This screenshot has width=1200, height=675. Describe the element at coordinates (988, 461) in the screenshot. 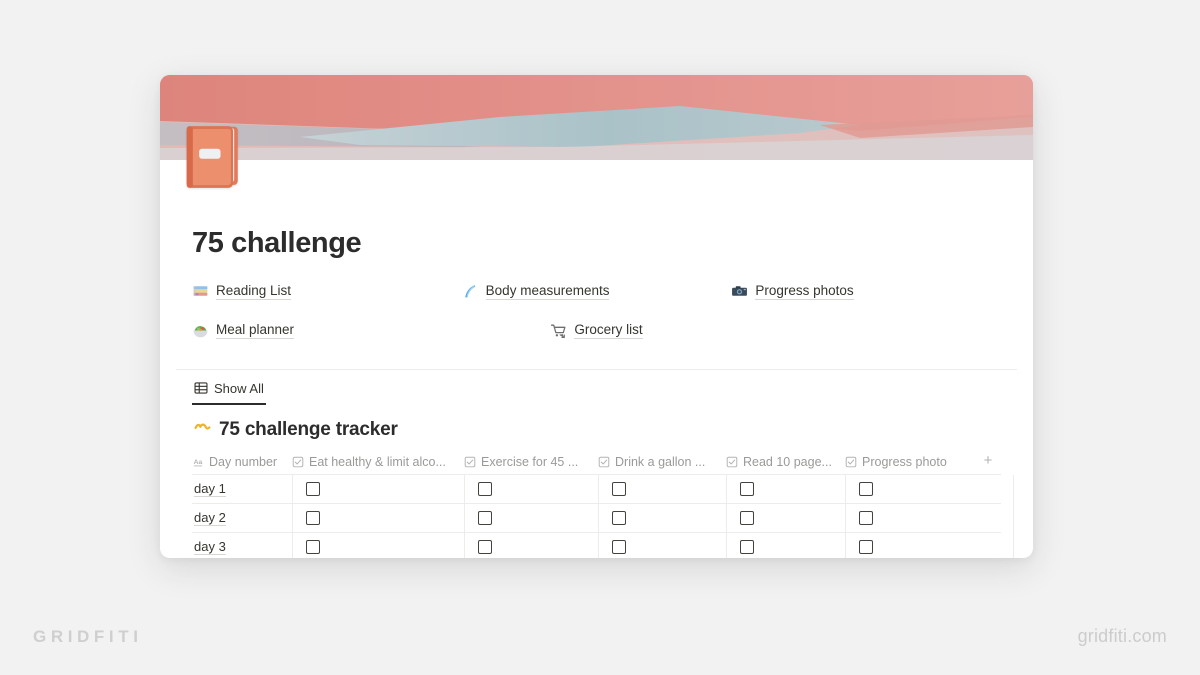

I see `add-column-button: +` at that location.